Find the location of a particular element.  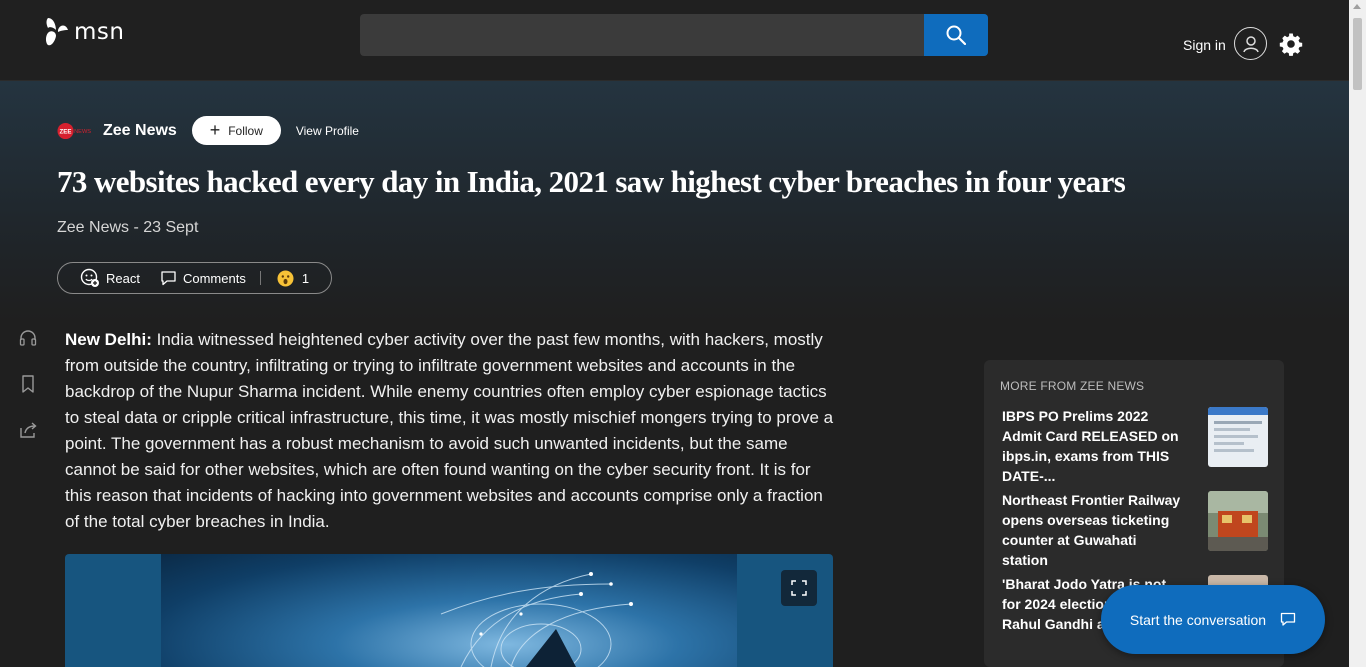

butterfly-icon is located at coordinates (56, 32).